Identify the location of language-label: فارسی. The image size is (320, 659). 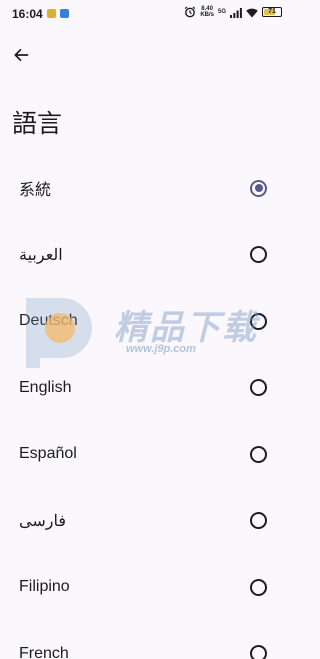
(42, 521).